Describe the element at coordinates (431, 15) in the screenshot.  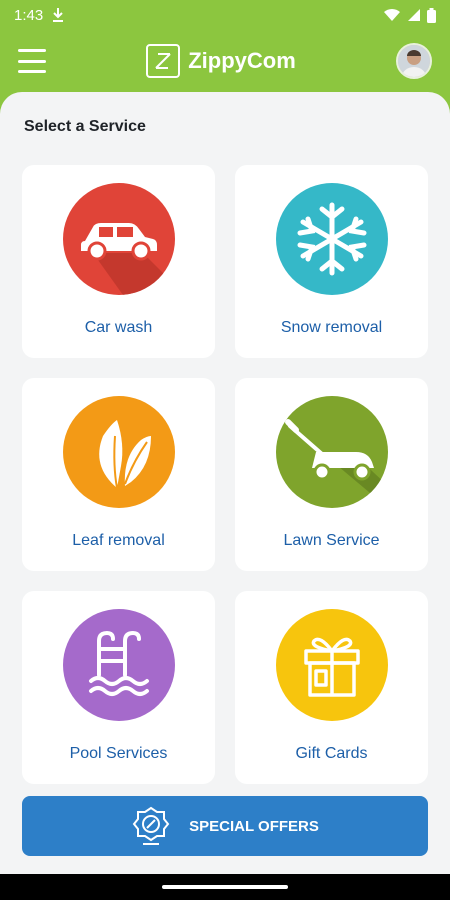
I see `battery-icon` at that location.